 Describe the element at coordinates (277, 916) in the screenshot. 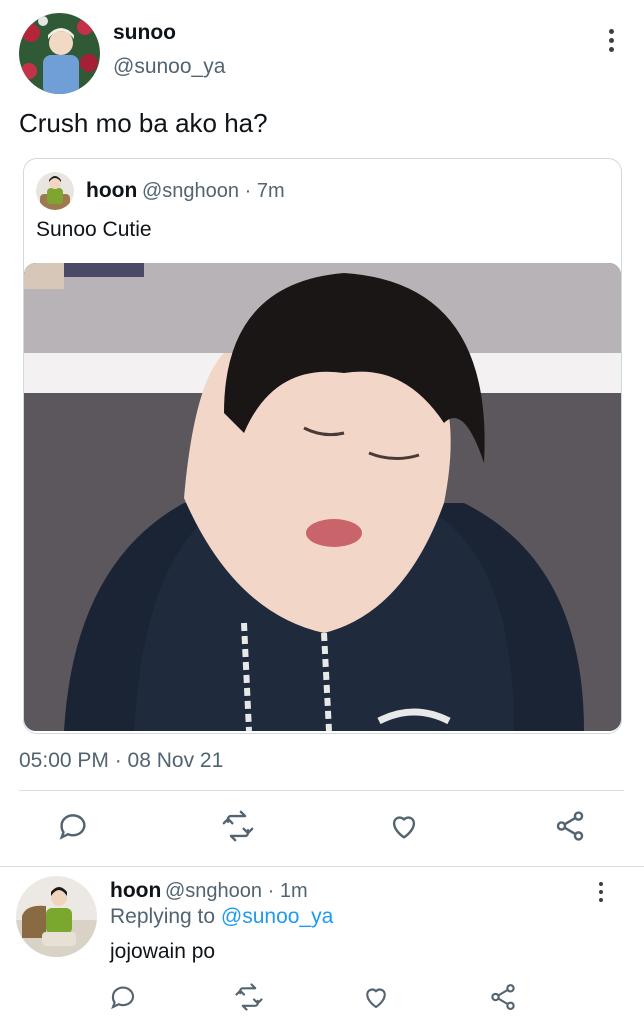

I see `replying-to-handle: @sunoo_ya` at that location.